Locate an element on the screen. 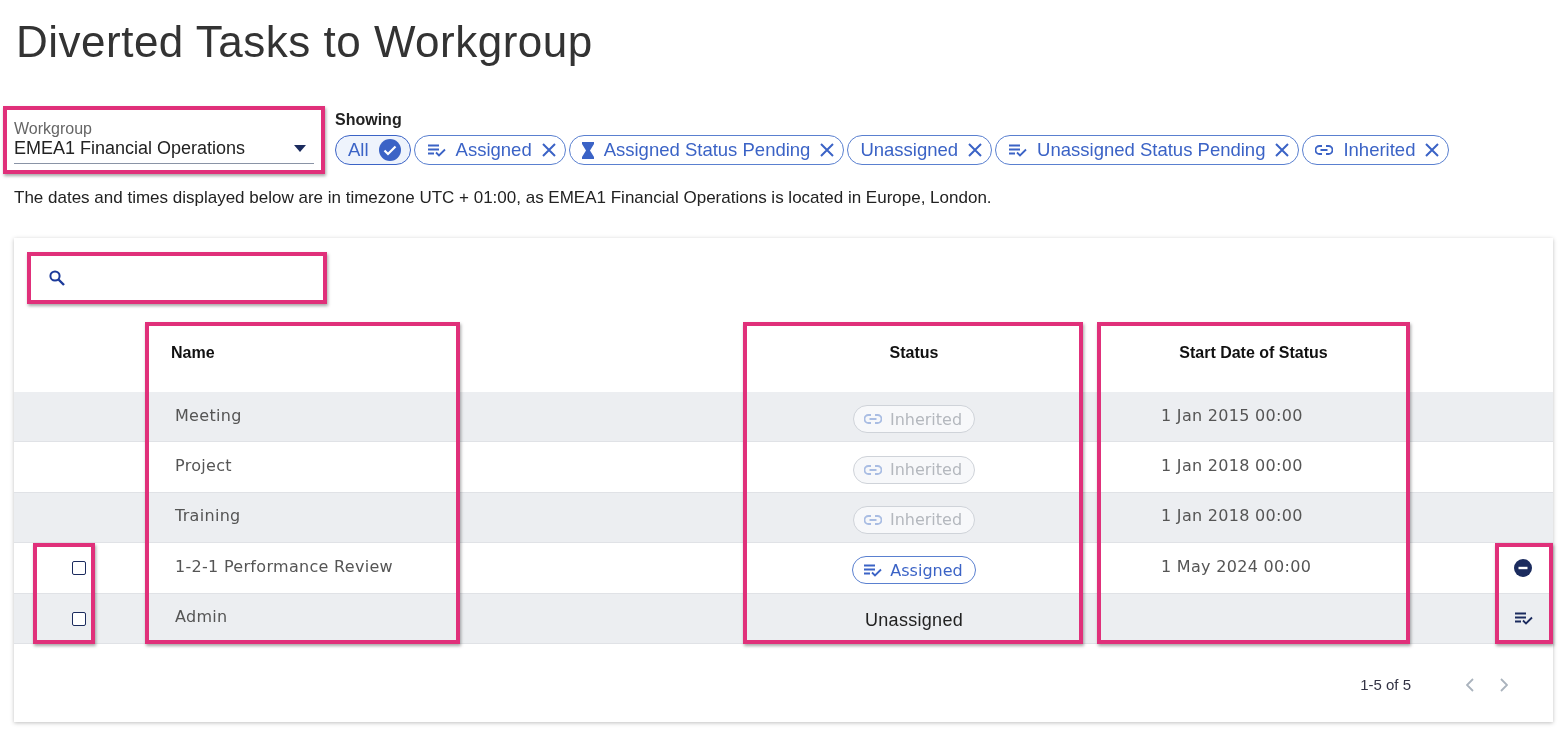 This screenshot has width=1567, height=731. search-field is located at coordinates (177, 278).